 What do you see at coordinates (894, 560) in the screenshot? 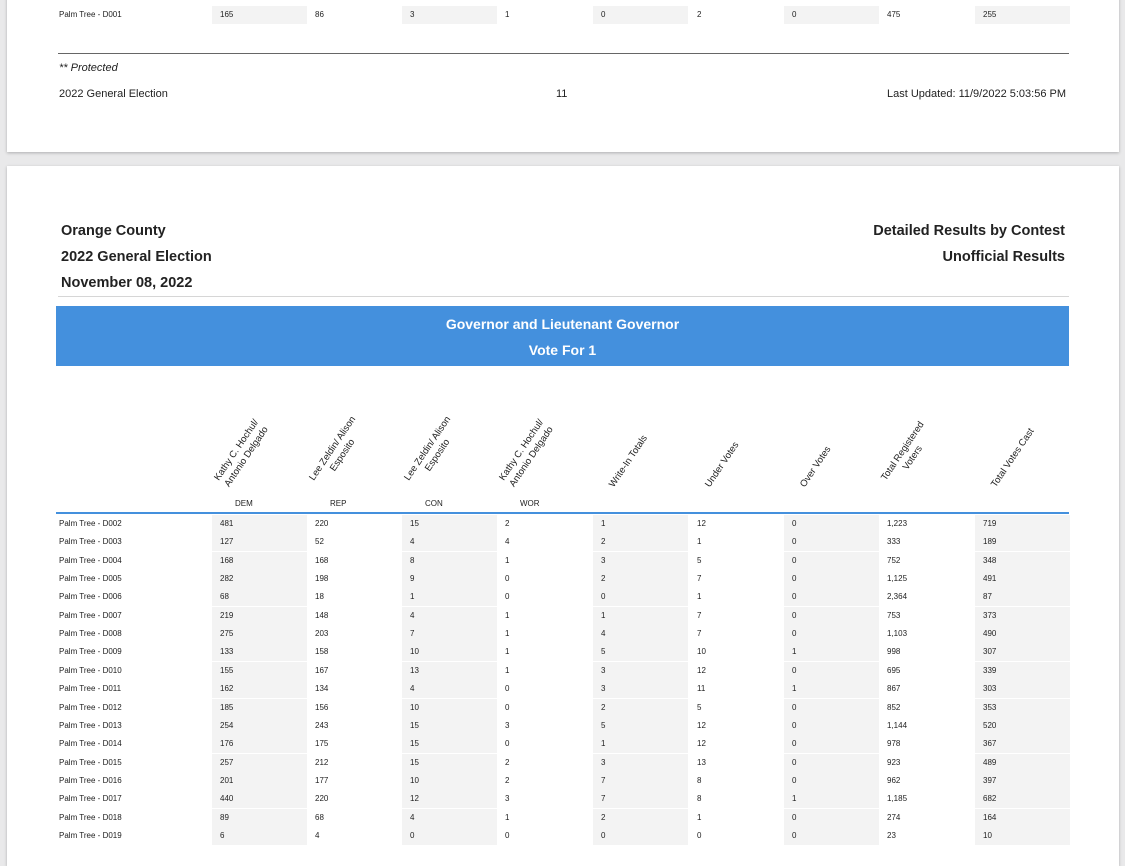
I see `vote-count-cell: 752` at bounding box center [894, 560].